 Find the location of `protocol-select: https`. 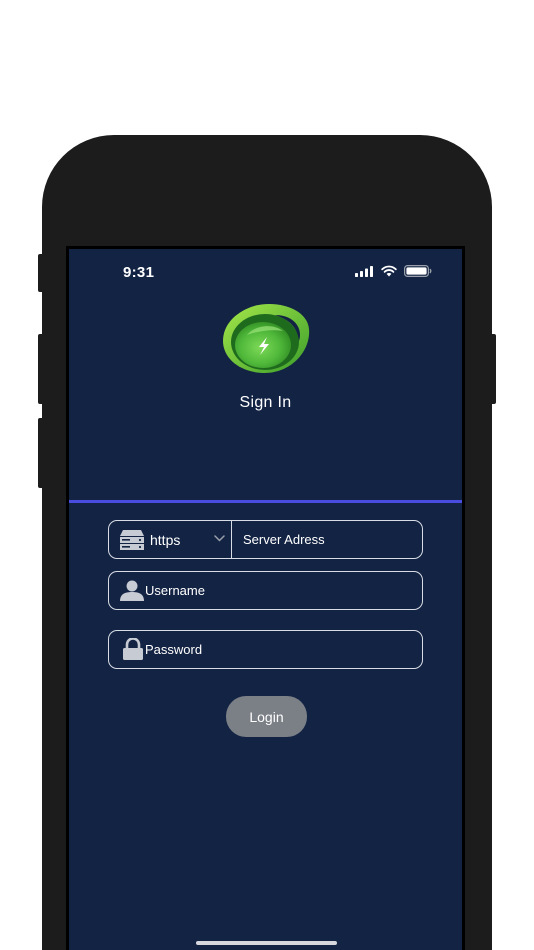

protocol-select: https is located at coordinates (170, 539).